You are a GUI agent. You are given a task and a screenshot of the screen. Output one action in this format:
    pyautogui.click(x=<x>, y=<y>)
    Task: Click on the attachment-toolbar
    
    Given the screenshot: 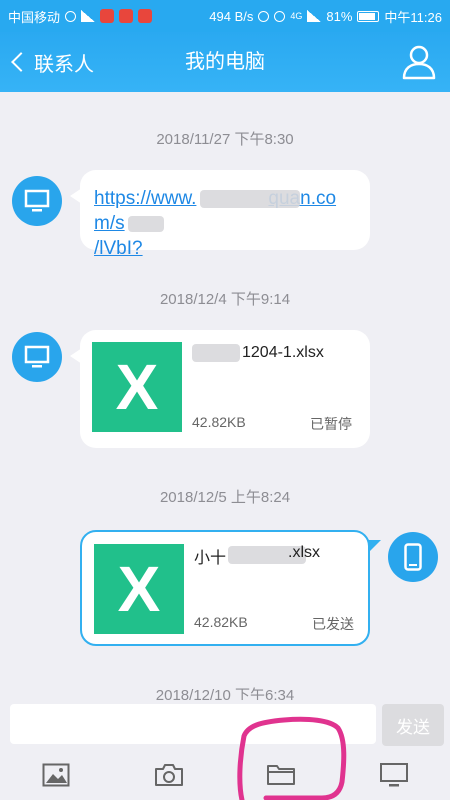 What is the action you would take?
    pyautogui.click(x=225, y=775)
    